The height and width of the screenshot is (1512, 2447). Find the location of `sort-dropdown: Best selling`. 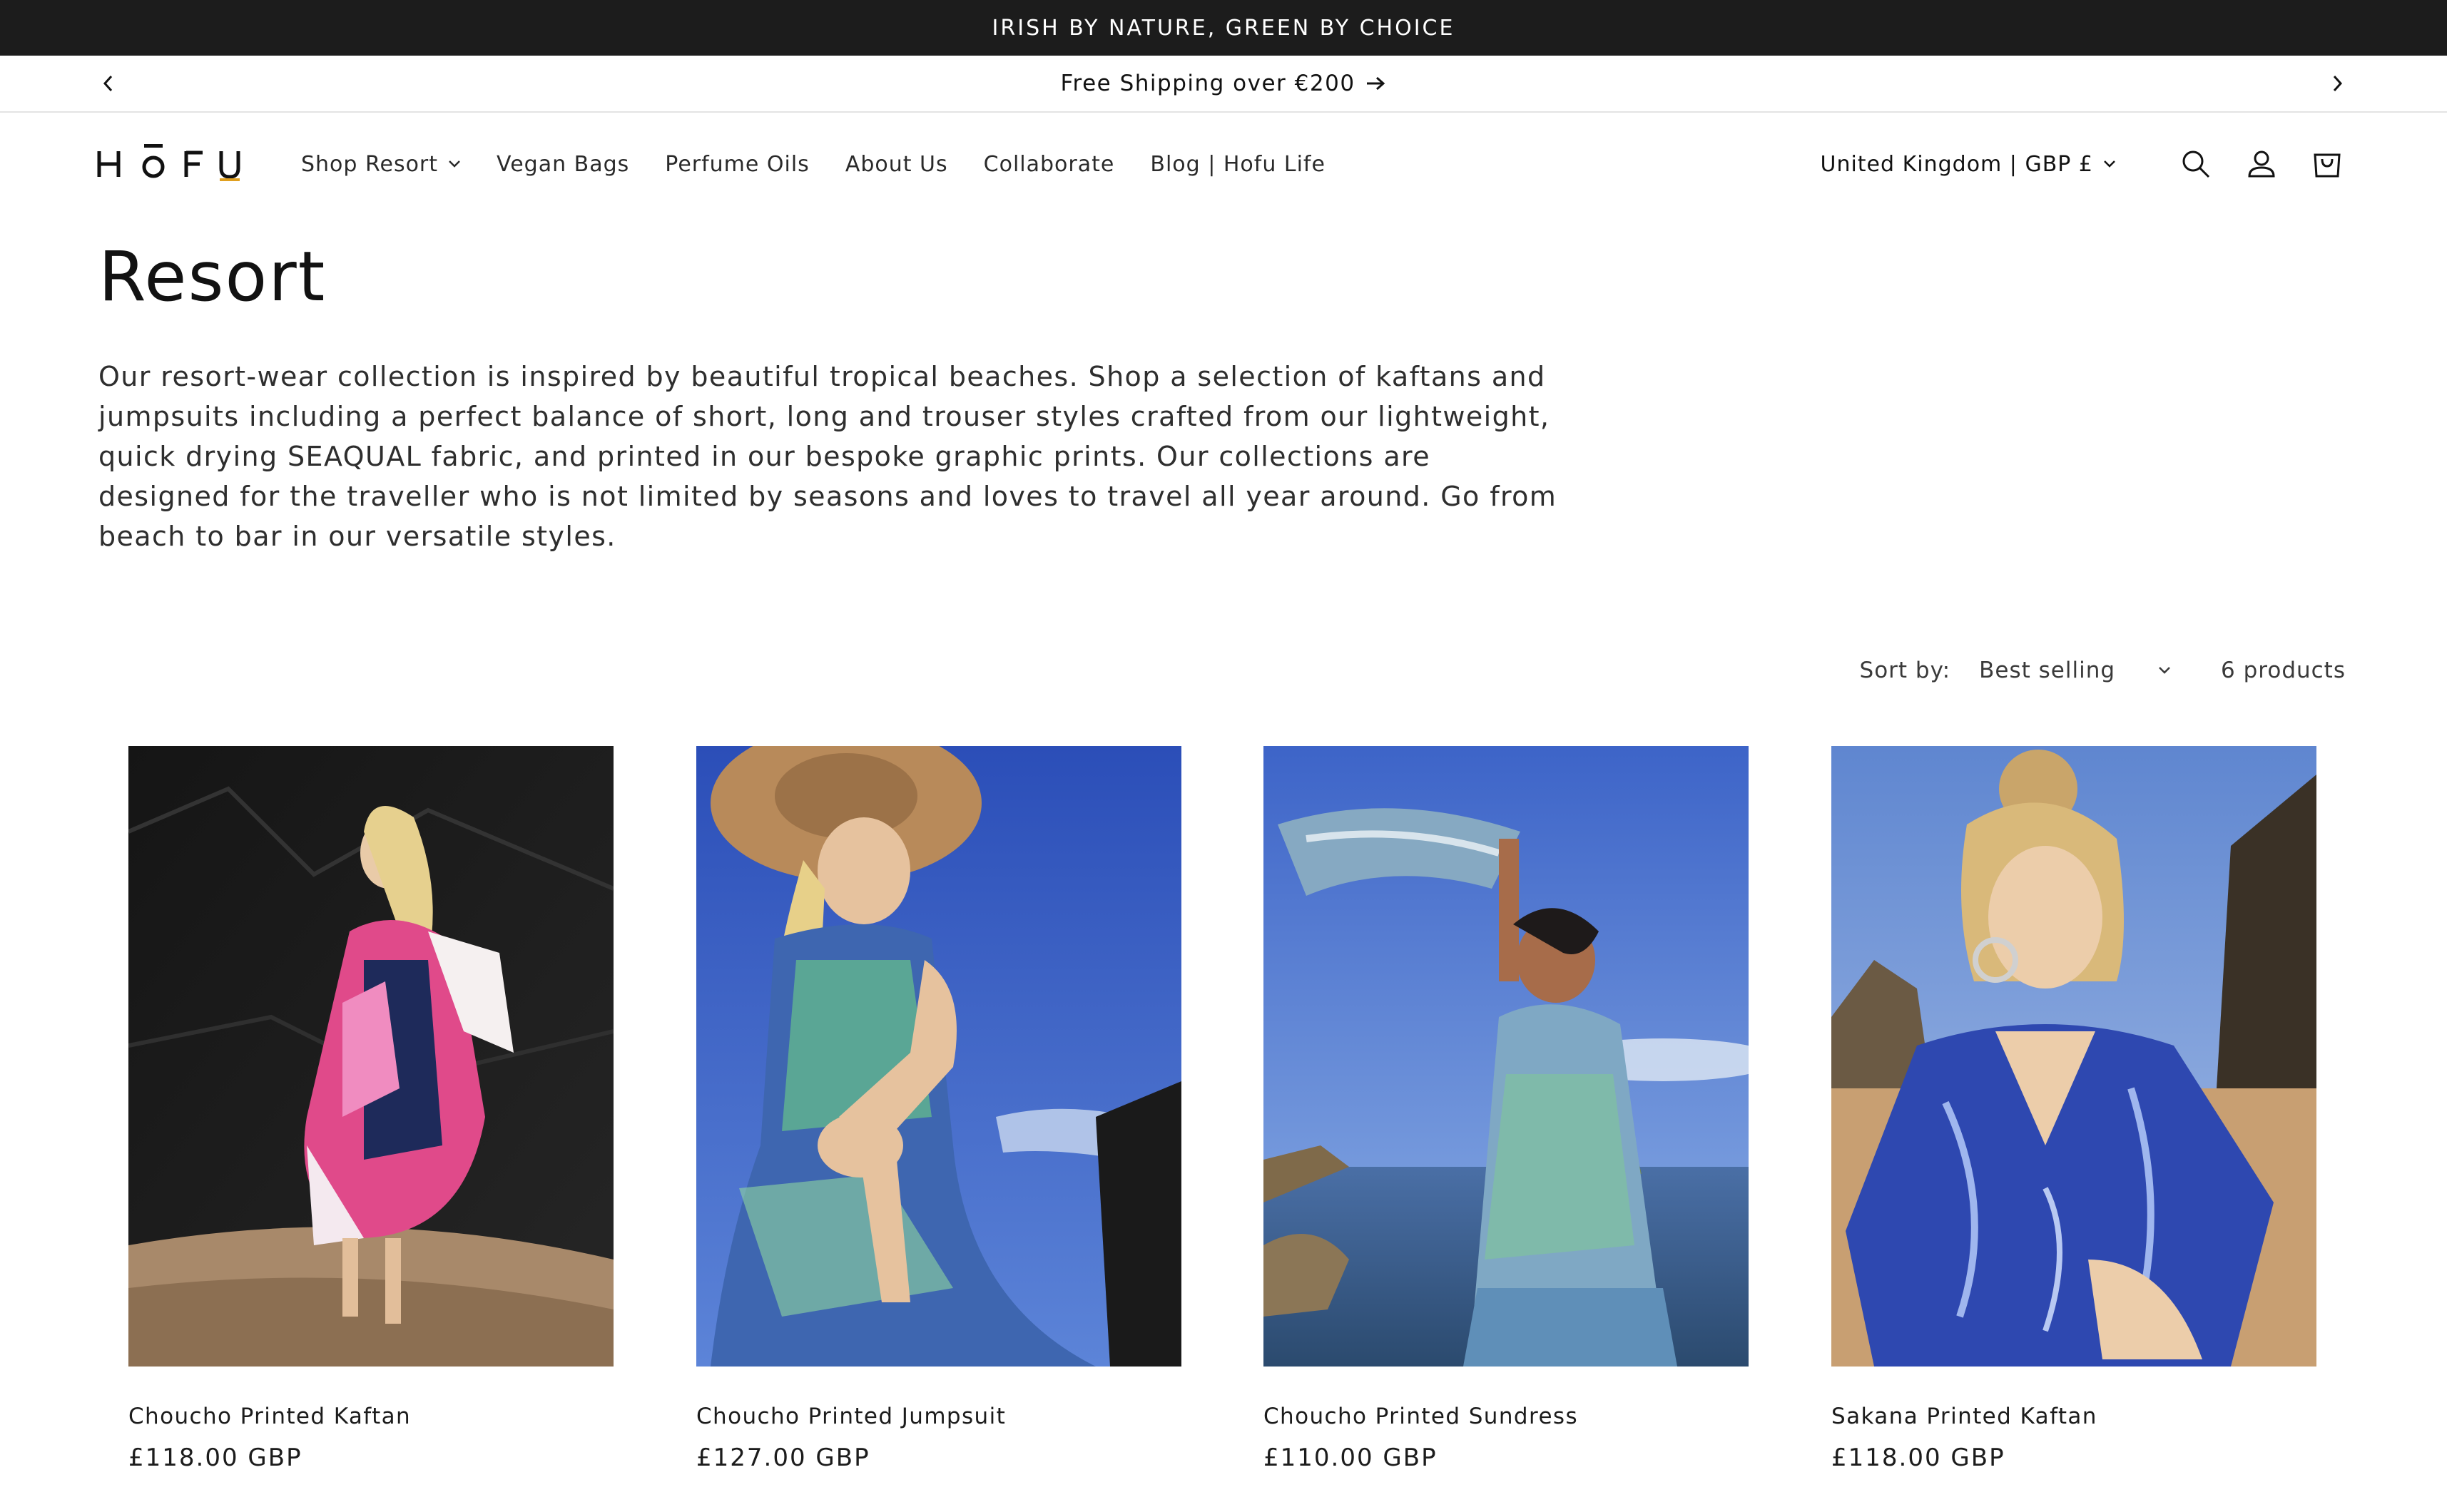

sort-dropdown: Best selling is located at coordinates (2075, 670).